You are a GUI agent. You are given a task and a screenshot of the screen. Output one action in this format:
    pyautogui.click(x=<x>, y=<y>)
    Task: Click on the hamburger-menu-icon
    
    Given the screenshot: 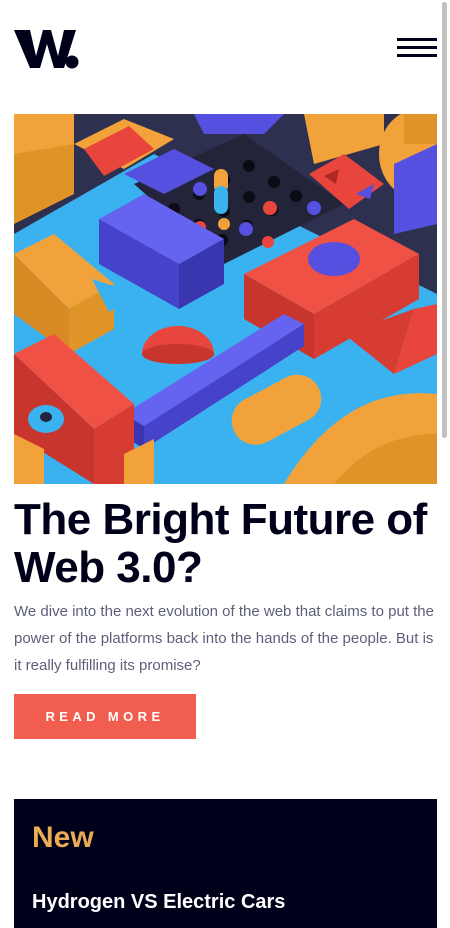 What is the action you would take?
    pyautogui.click(x=417, y=48)
    